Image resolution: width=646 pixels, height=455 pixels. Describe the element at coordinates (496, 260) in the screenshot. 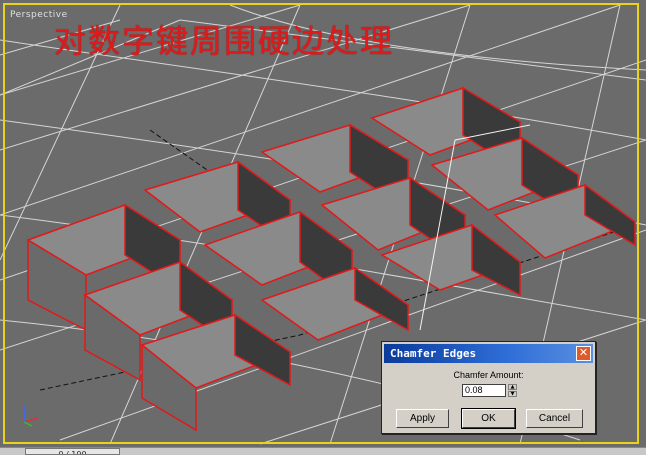

I see `key-box` at that location.